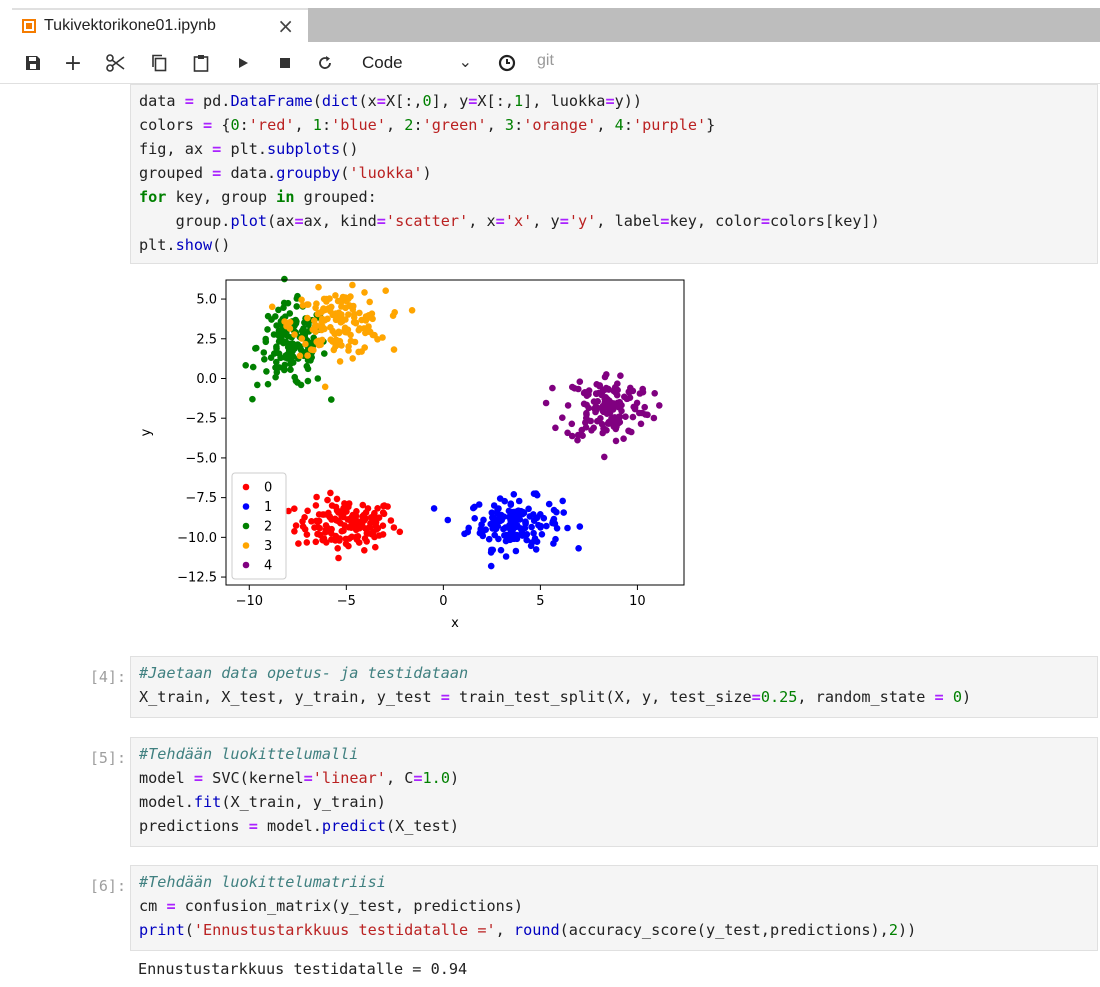 This screenshot has height=987, width=1100. I want to click on stop-button, so click(285, 63).